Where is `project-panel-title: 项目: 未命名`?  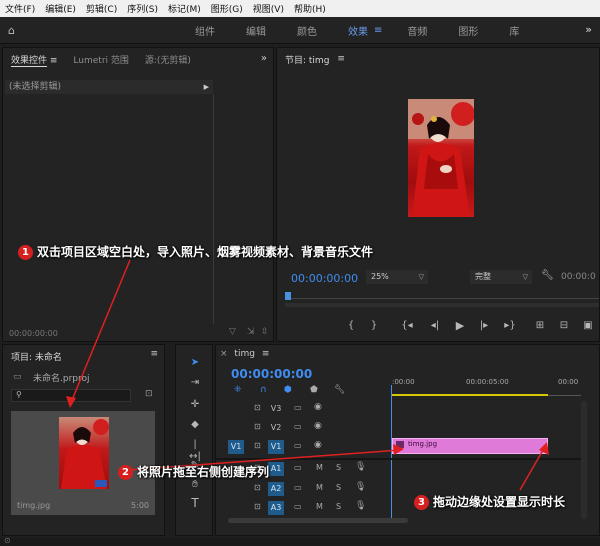
project-panel-title: 项目: 未命名 is located at coordinates (36, 356).